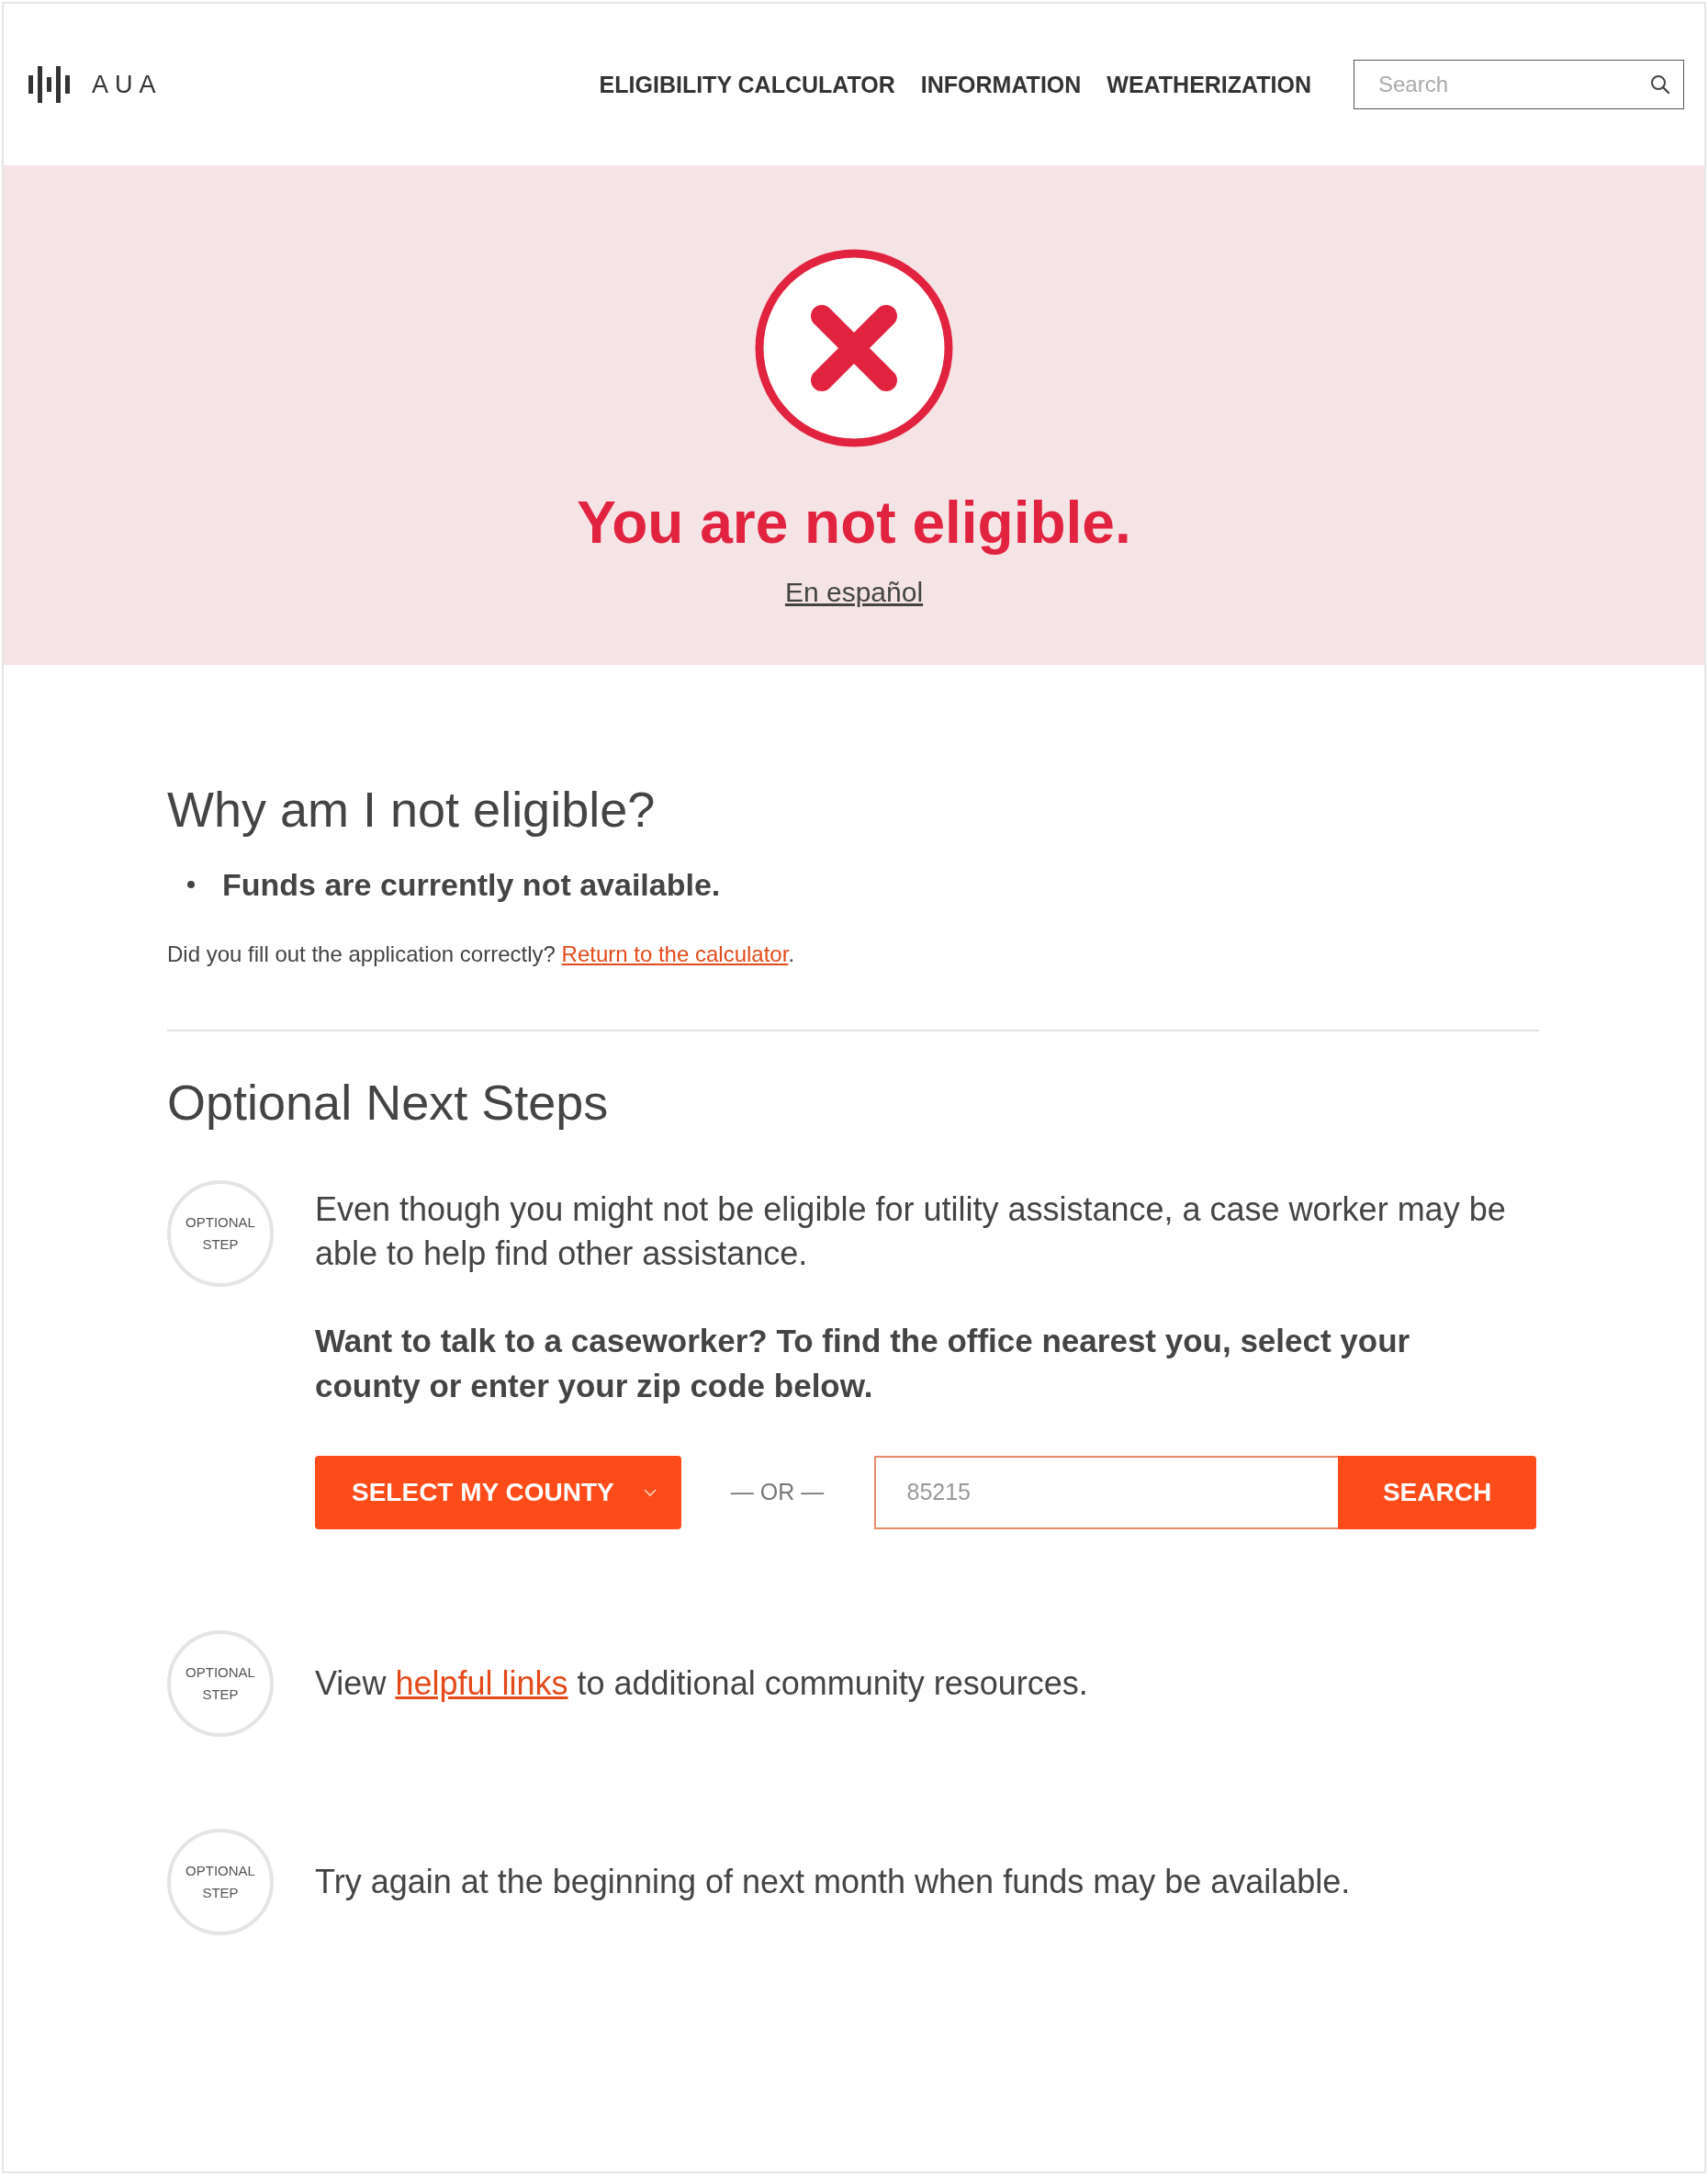 The height and width of the screenshot is (2175, 1708). Describe the element at coordinates (863, 1363) in the screenshot. I see `caseworker-prompt: Want to talk to a caseworker? To find the office nearest you, select your county or enter your zip code below.` at that location.